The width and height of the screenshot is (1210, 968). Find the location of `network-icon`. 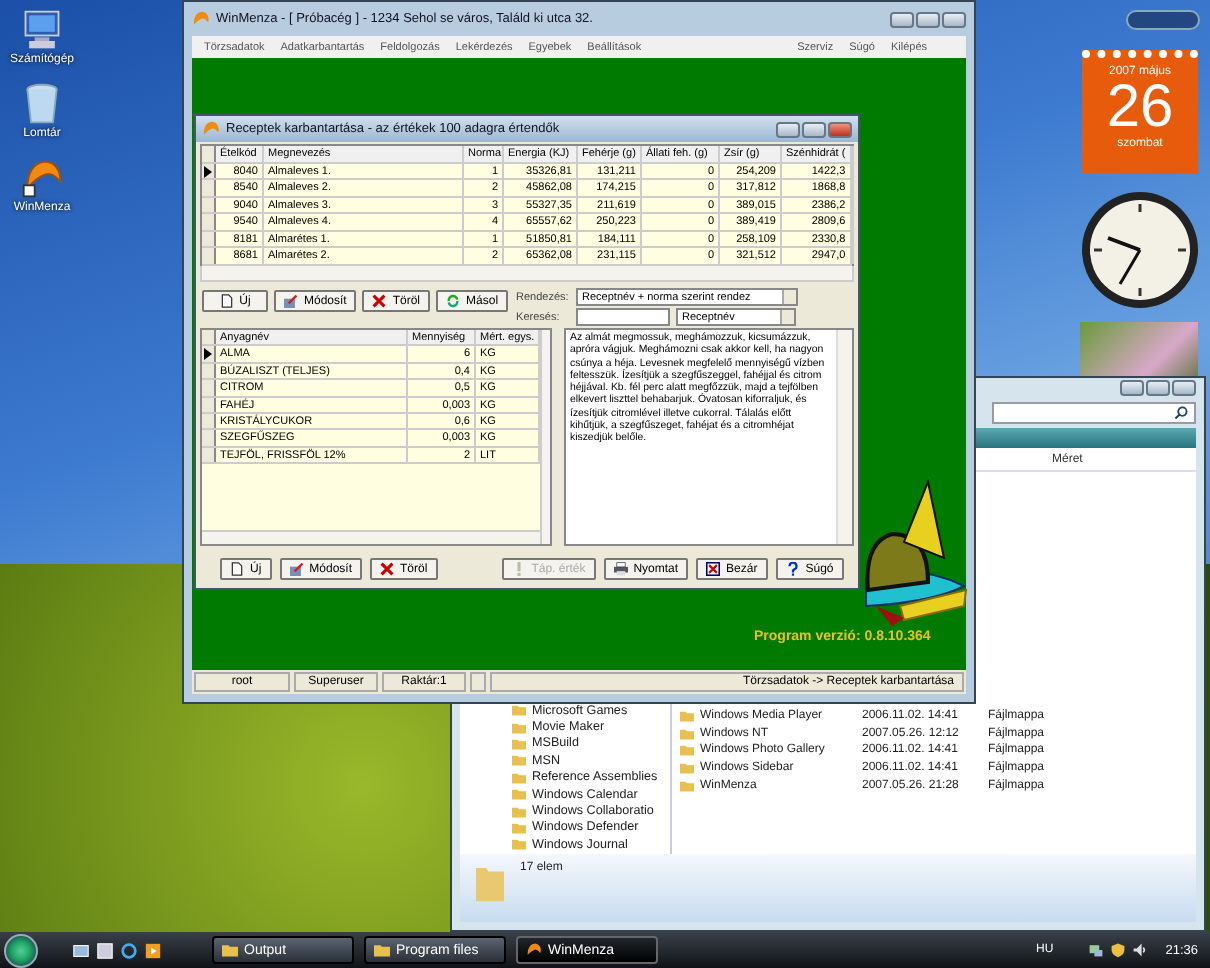

network-icon is located at coordinates (1095, 950).